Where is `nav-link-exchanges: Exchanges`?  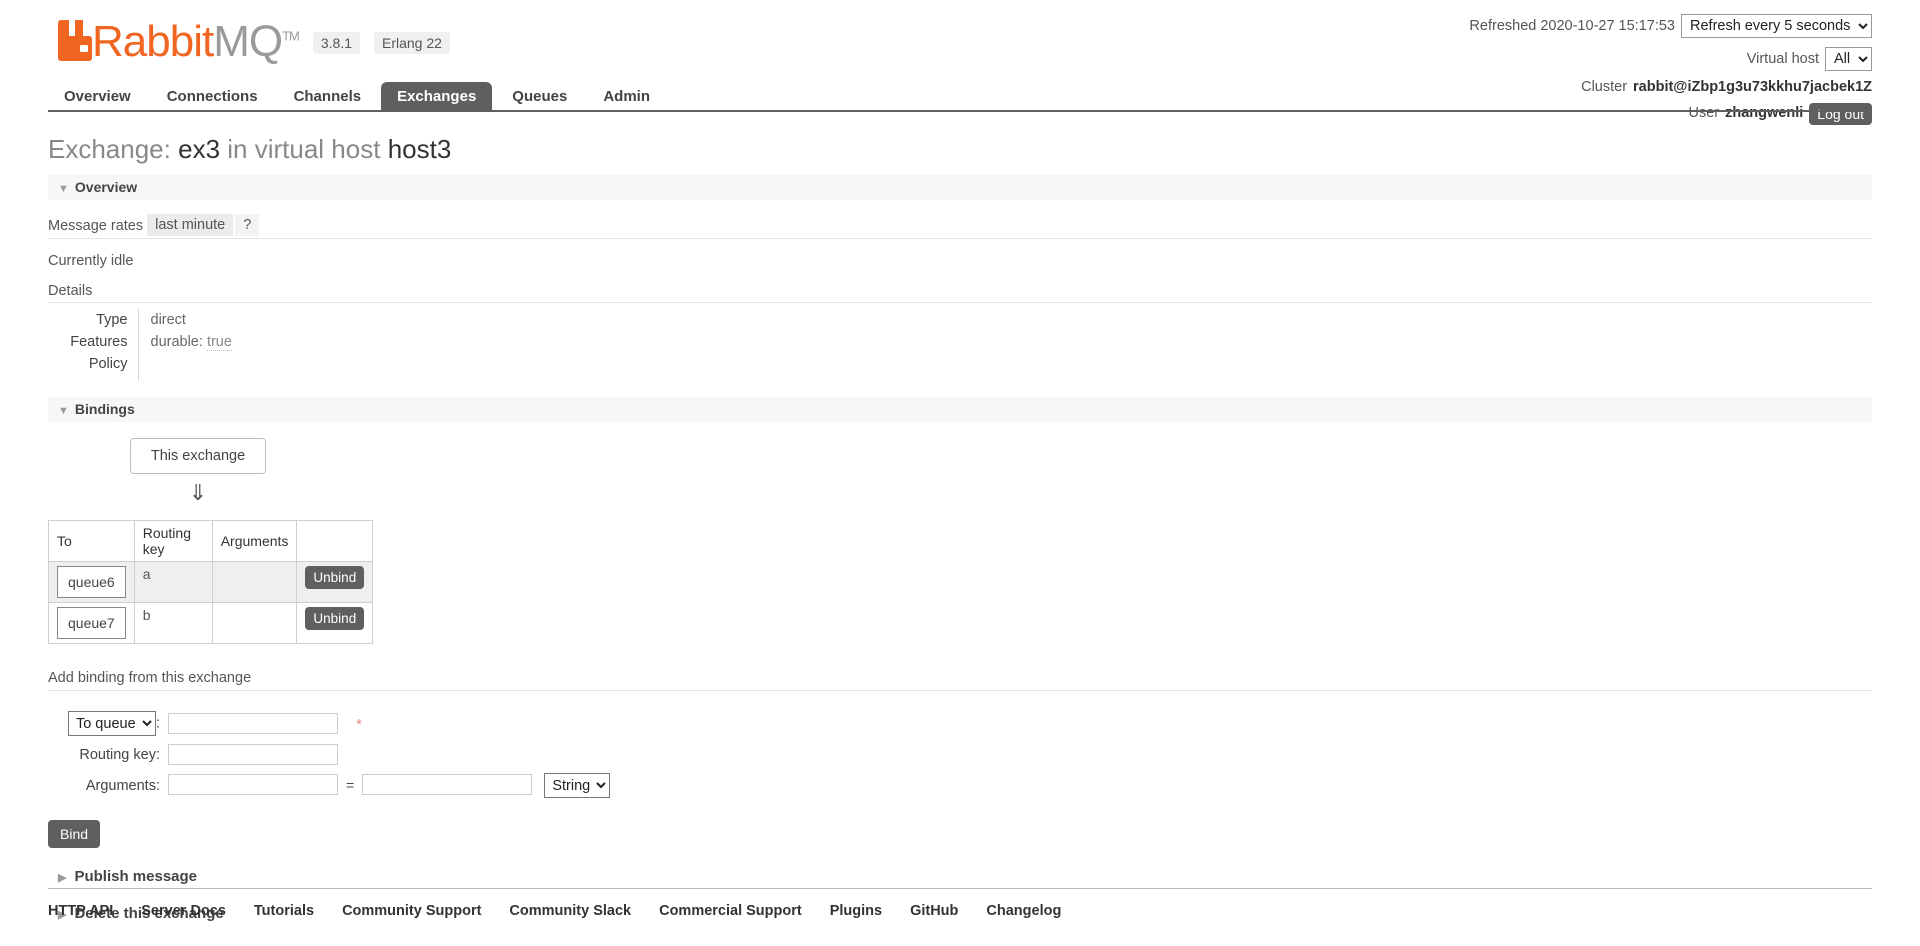 nav-link-exchanges: Exchanges is located at coordinates (437, 97).